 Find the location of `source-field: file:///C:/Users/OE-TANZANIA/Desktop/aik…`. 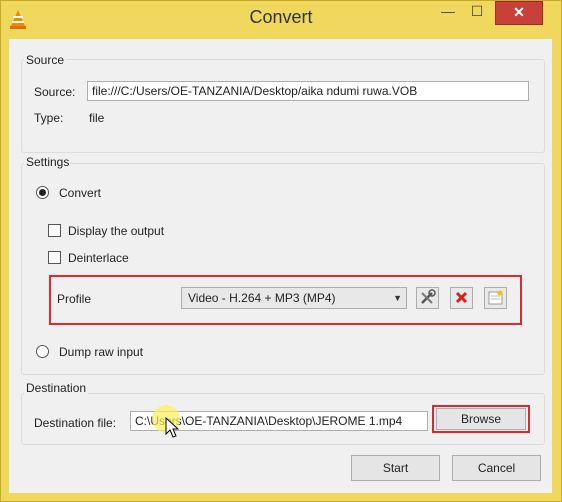

source-field: file:///C:/Users/OE-TANZANIA/Desktop/aik… is located at coordinates (308, 91).